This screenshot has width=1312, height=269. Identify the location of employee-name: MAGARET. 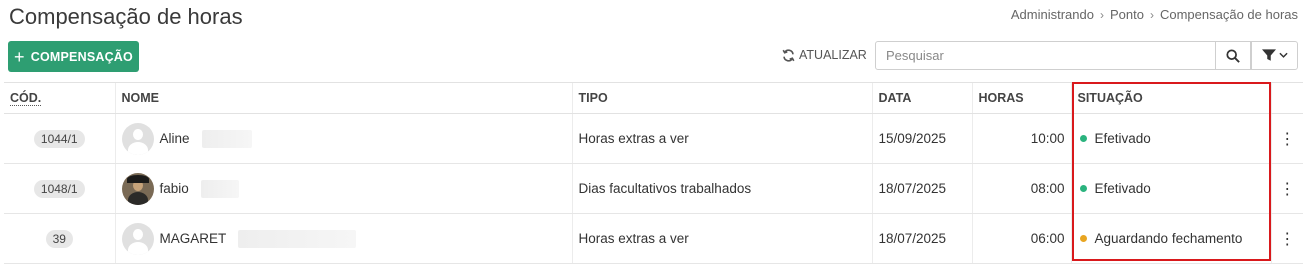
(193, 238).